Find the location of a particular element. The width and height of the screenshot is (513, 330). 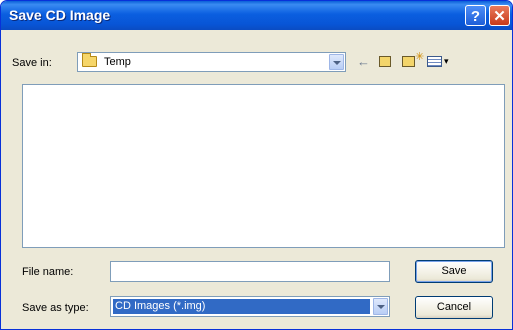

cancel-button: Cancel is located at coordinates (454, 307).